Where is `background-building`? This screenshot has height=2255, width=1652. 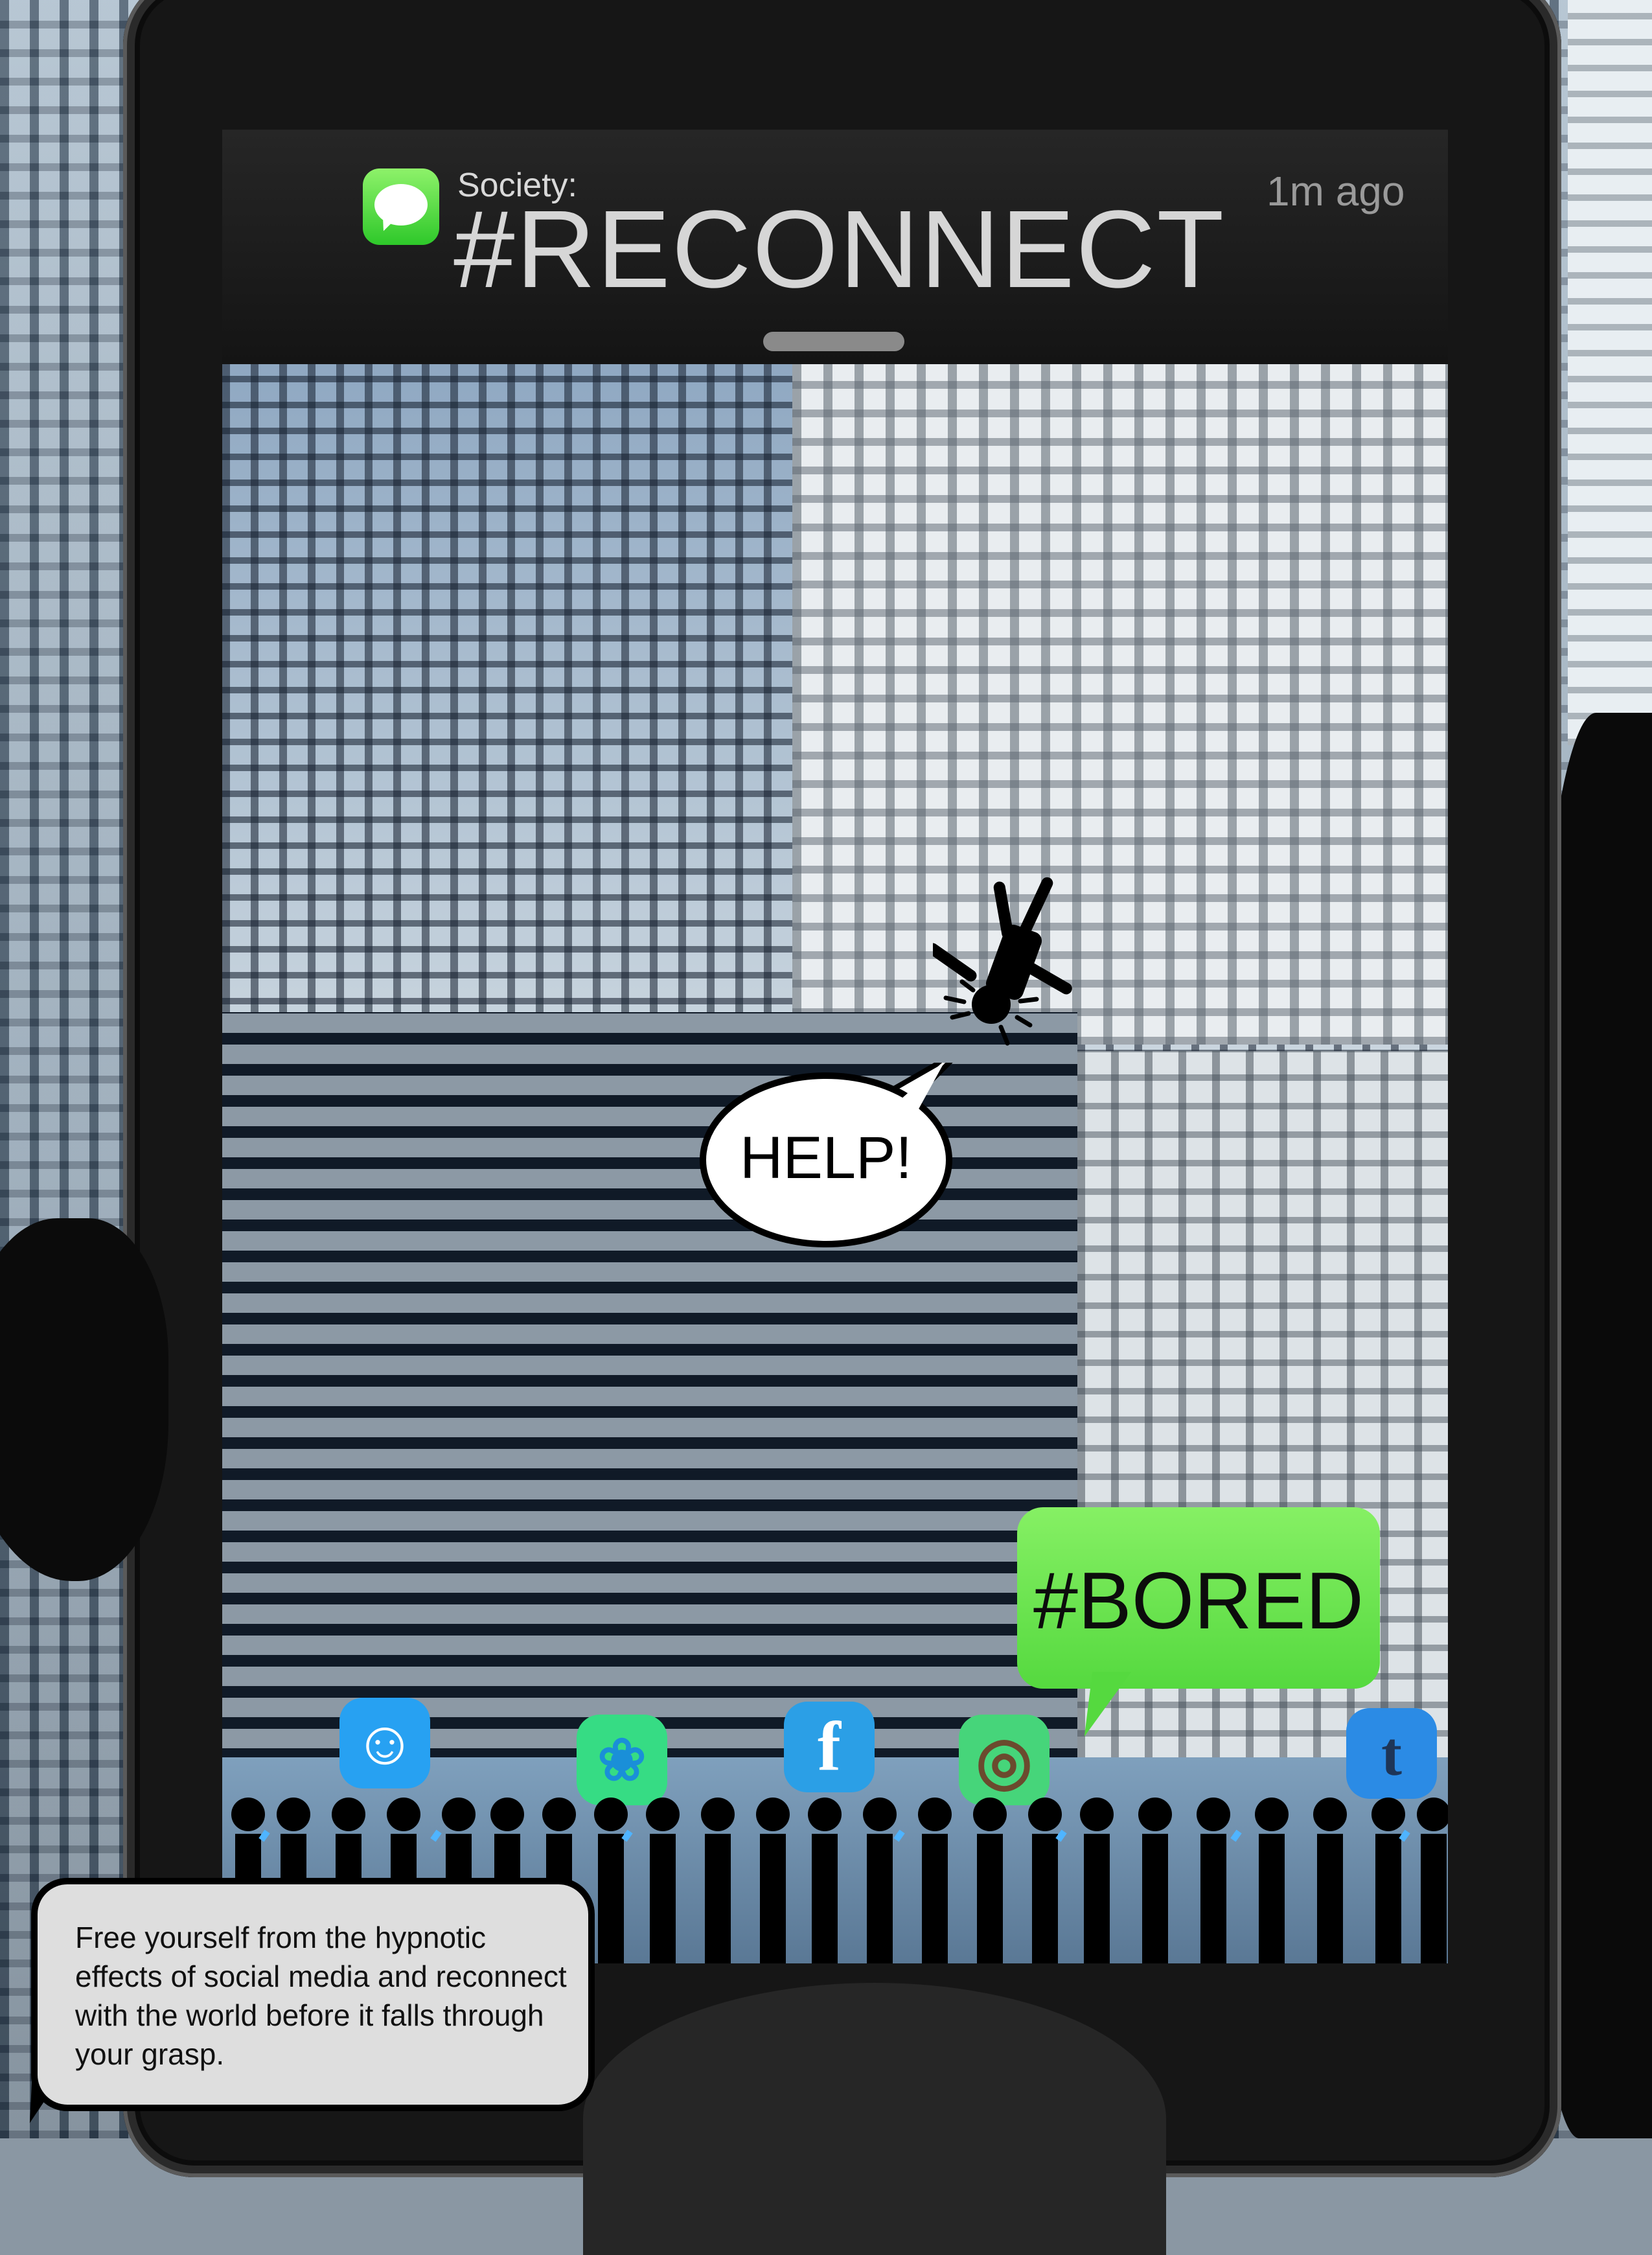 background-building is located at coordinates (1610, 372).